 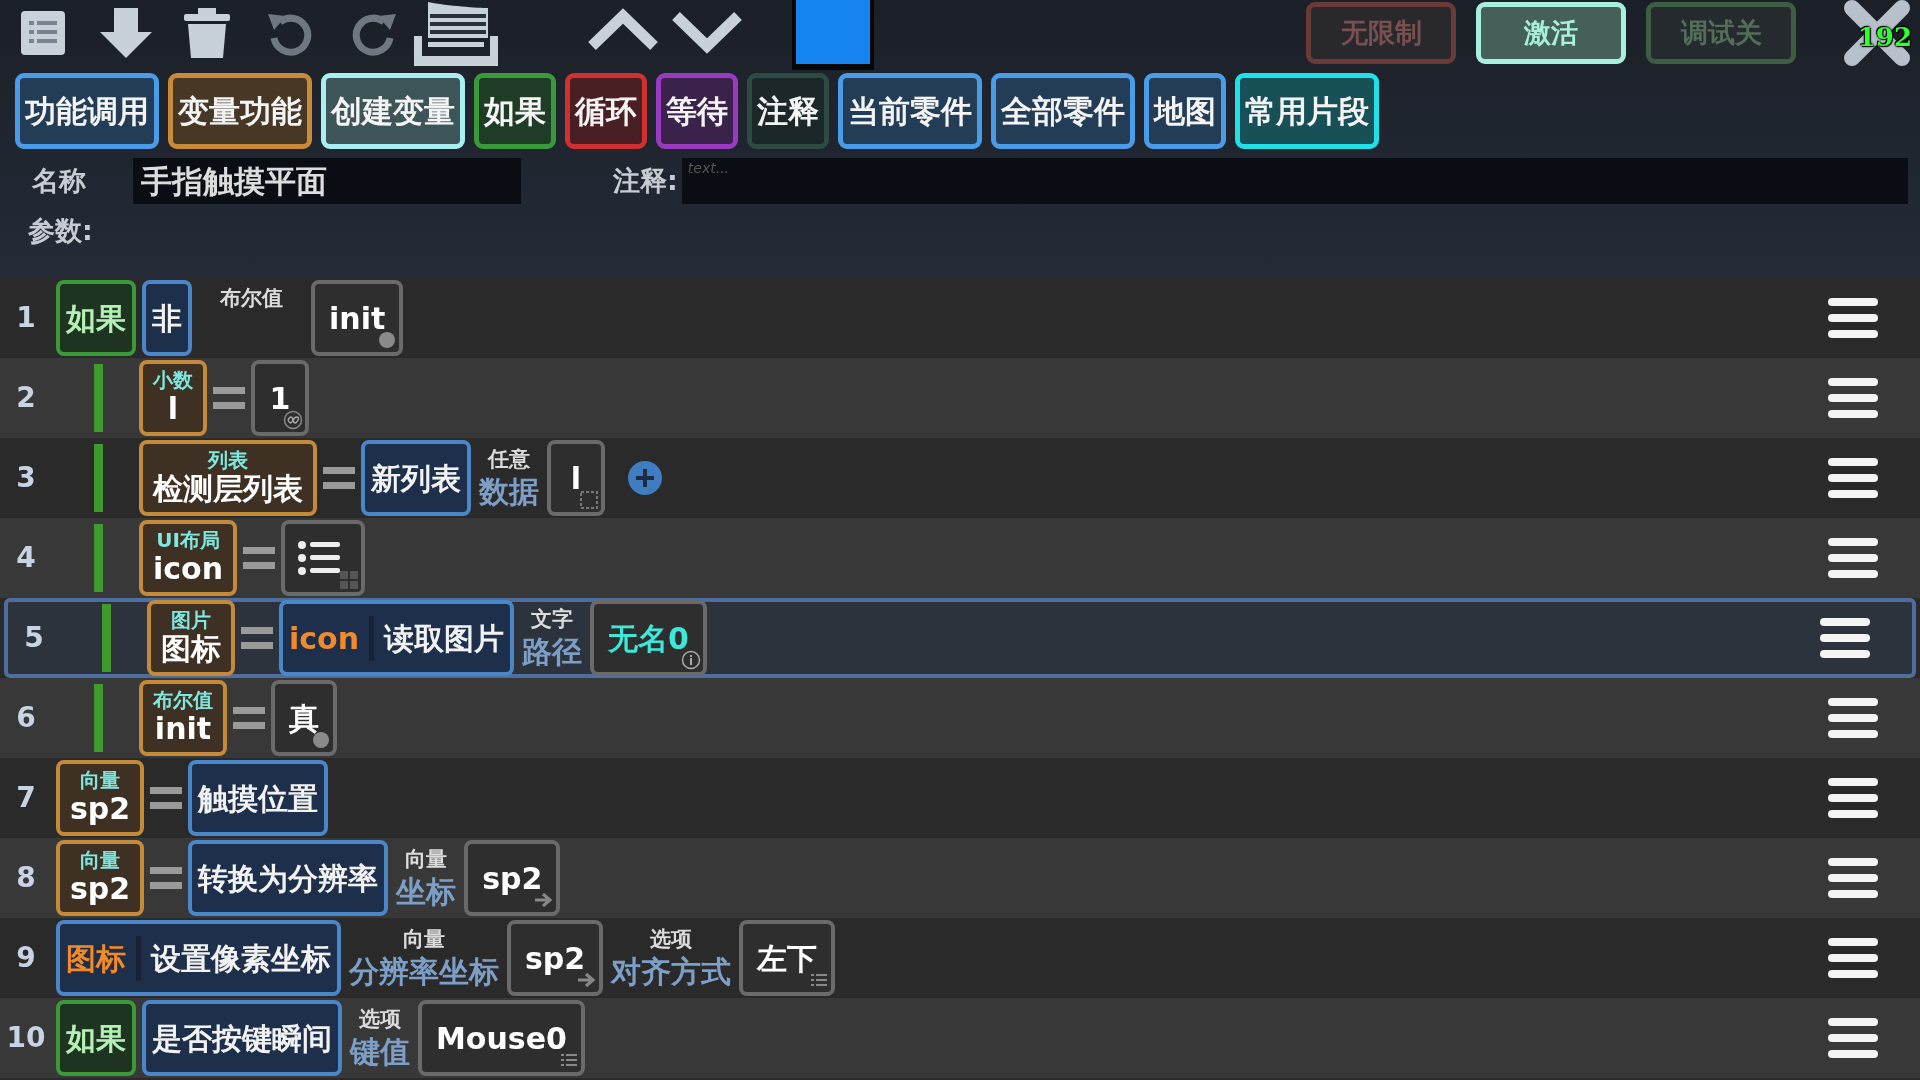 I want to click on object-label: 图标, so click(x=103, y=958).